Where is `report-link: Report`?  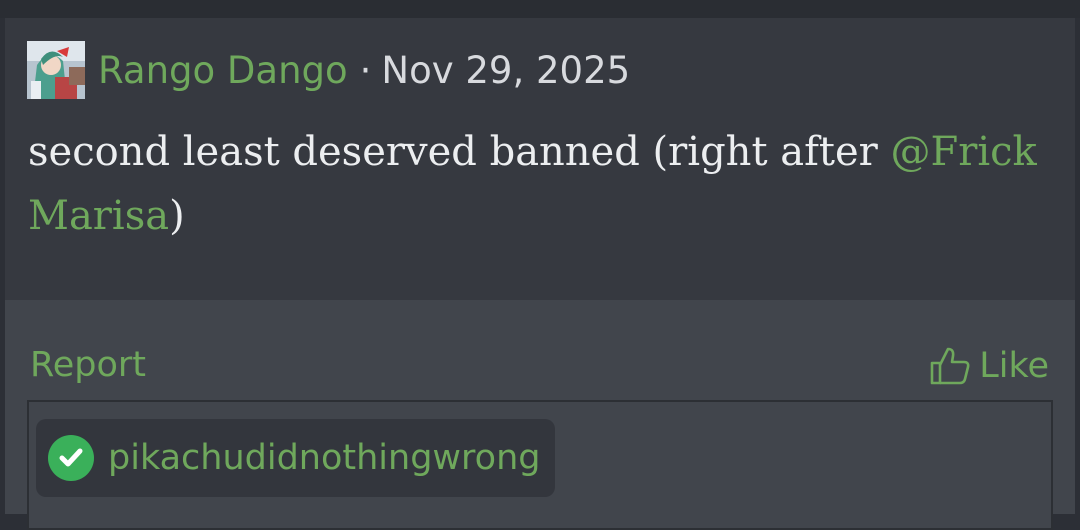
report-link: Report is located at coordinates (88, 365).